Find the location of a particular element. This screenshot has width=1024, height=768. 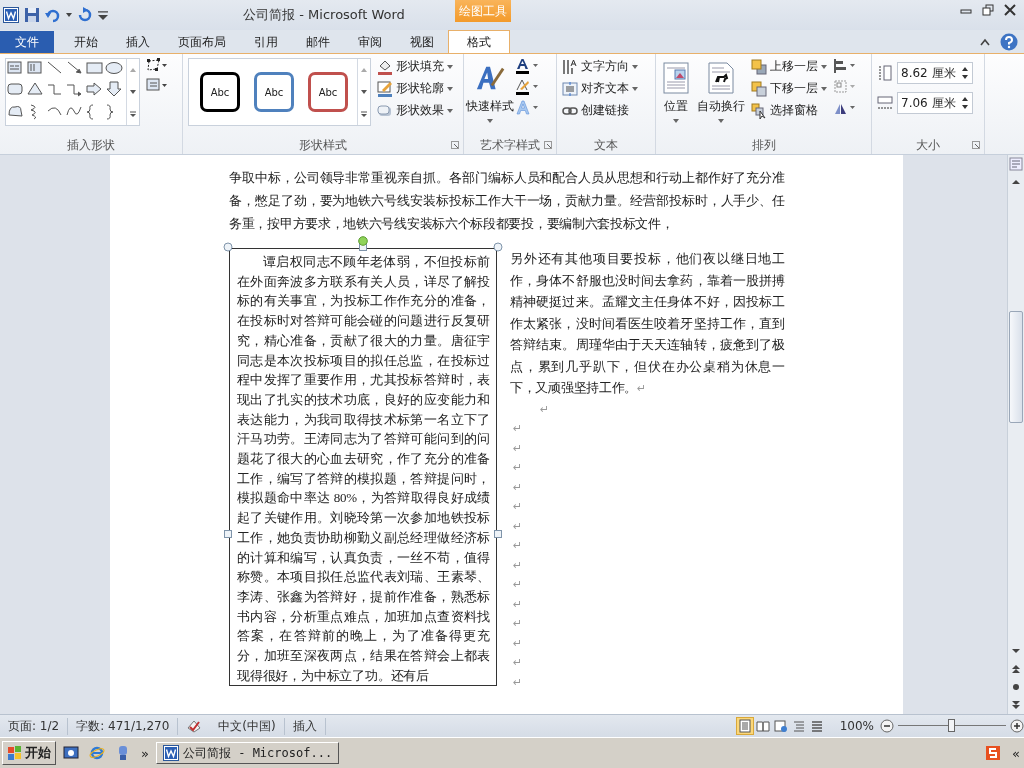

ribbon-large-button: 位置 is located at coordinates (676, 90).